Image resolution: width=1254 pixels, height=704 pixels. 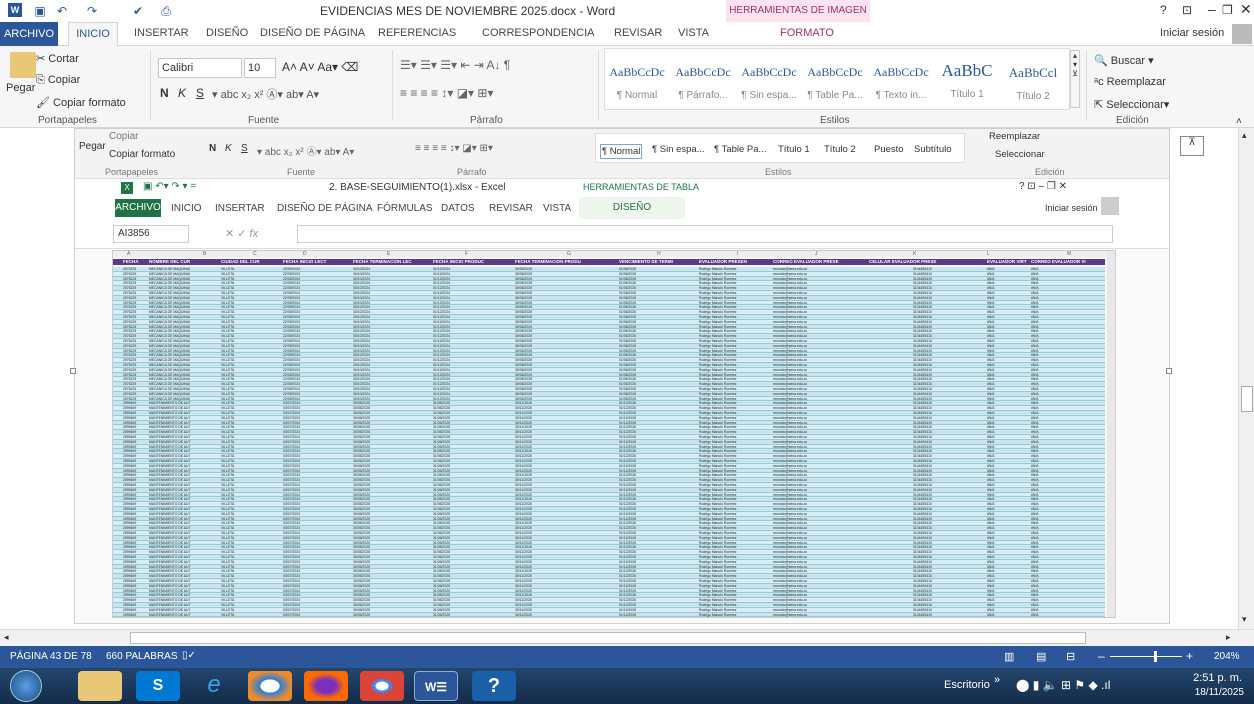 I want to click on firefox-icon, so click(x=326, y=686).